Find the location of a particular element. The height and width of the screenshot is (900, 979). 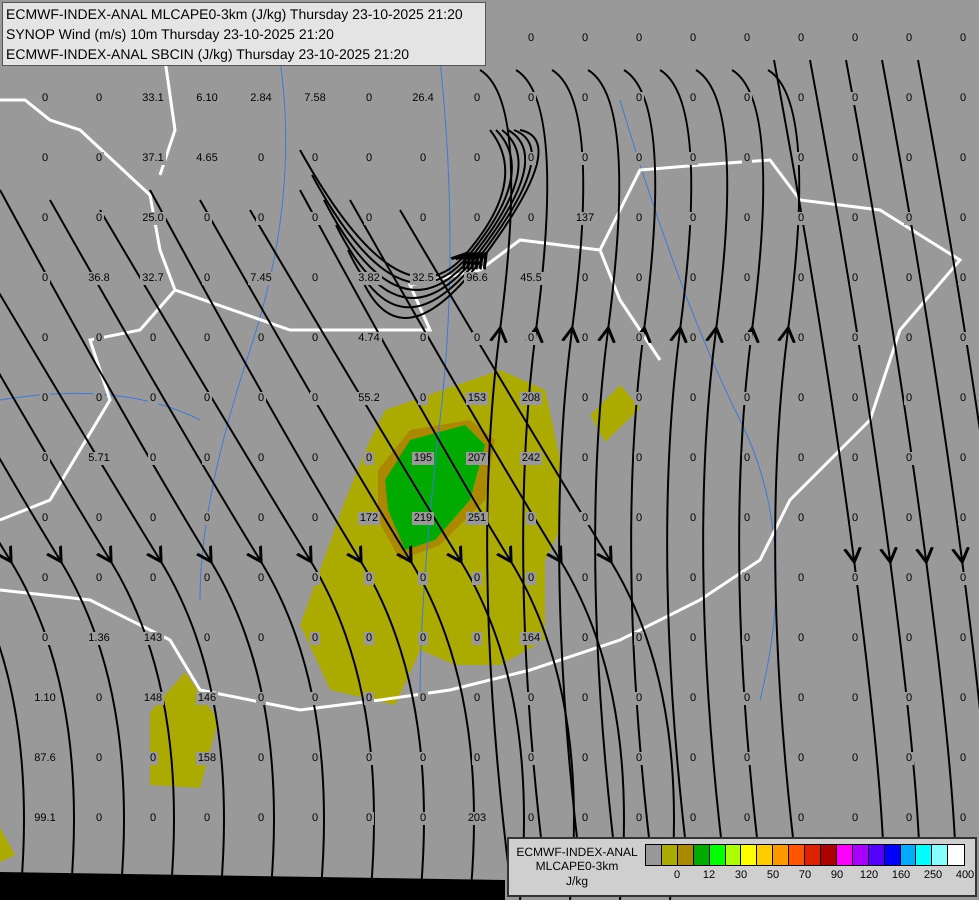

station-value: 4.65 is located at coordinates (207, 158).